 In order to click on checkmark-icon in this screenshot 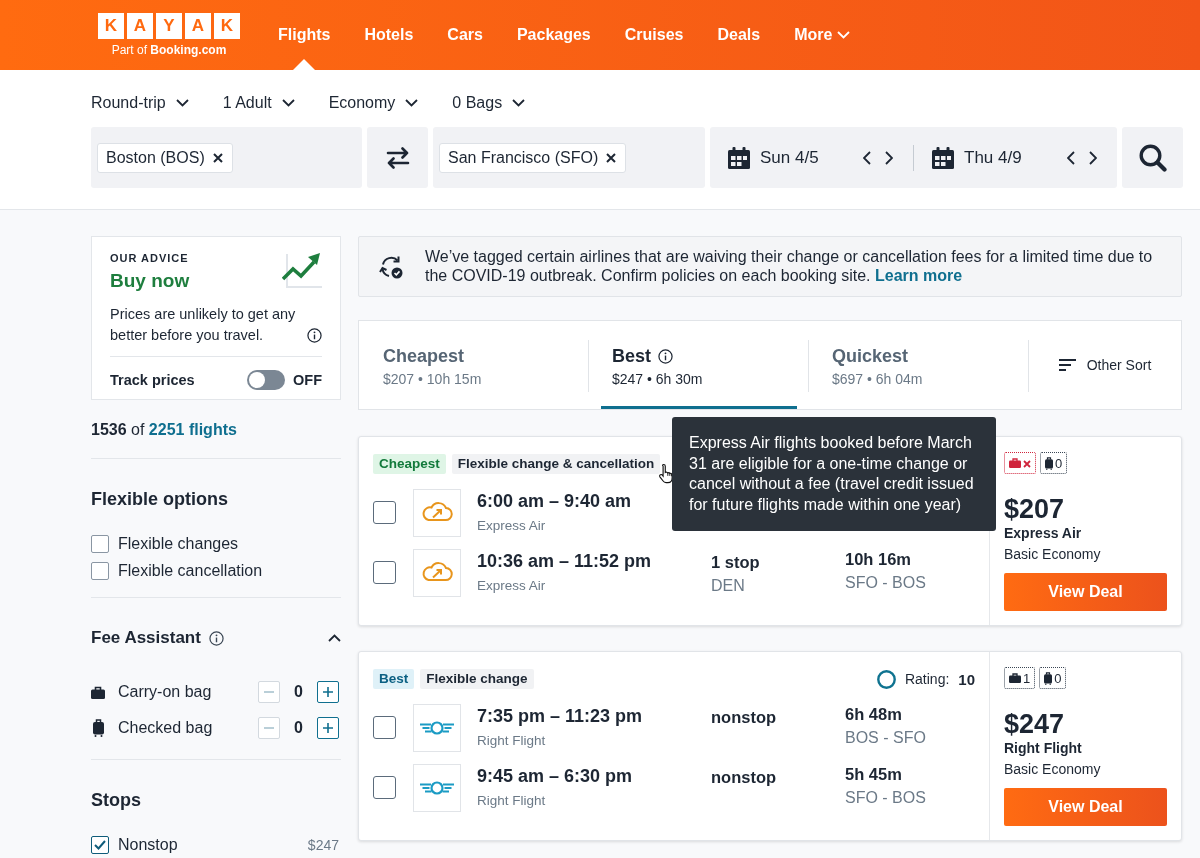, I will do `click(100, 844)`.